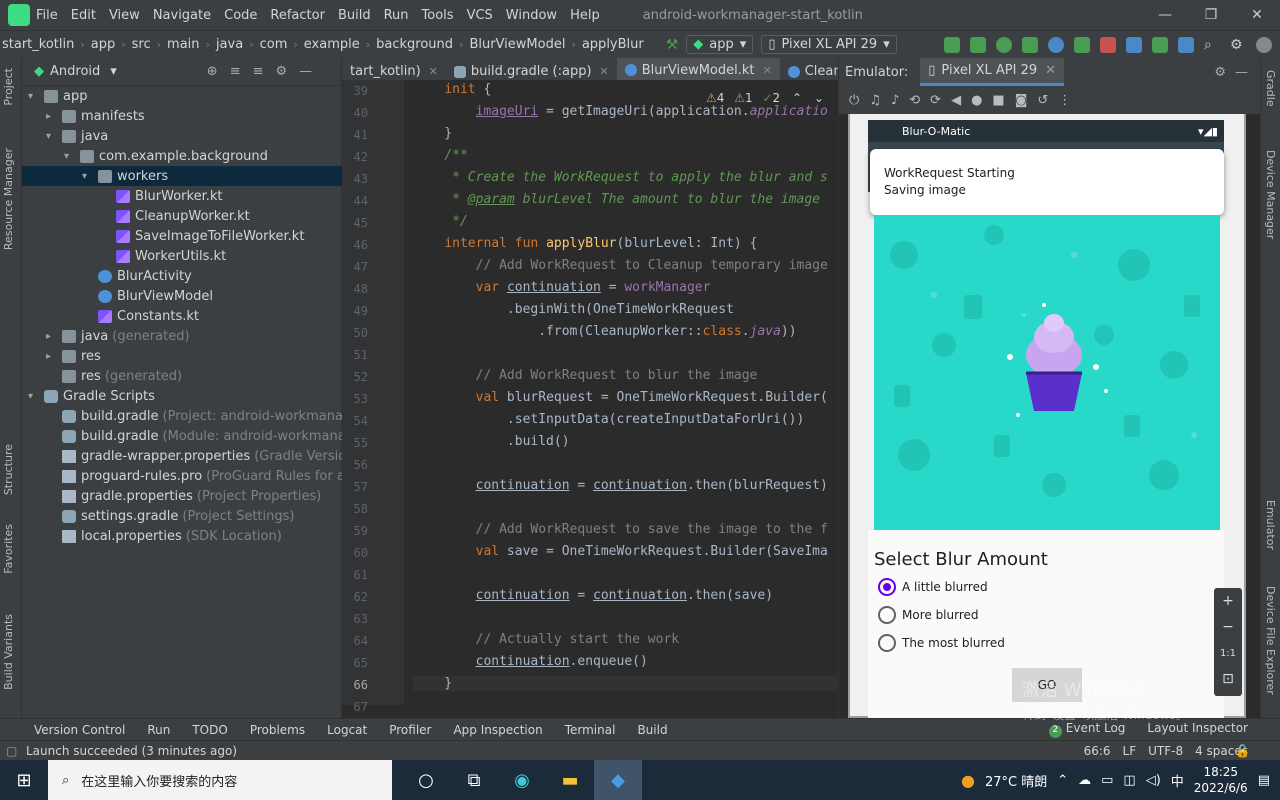 Image resolution: width=1280 pixels, height=800 pixels. Describe the element at coordinates (73, 356) in the screenshot. I see `tree-item: ▸ res` at that location.